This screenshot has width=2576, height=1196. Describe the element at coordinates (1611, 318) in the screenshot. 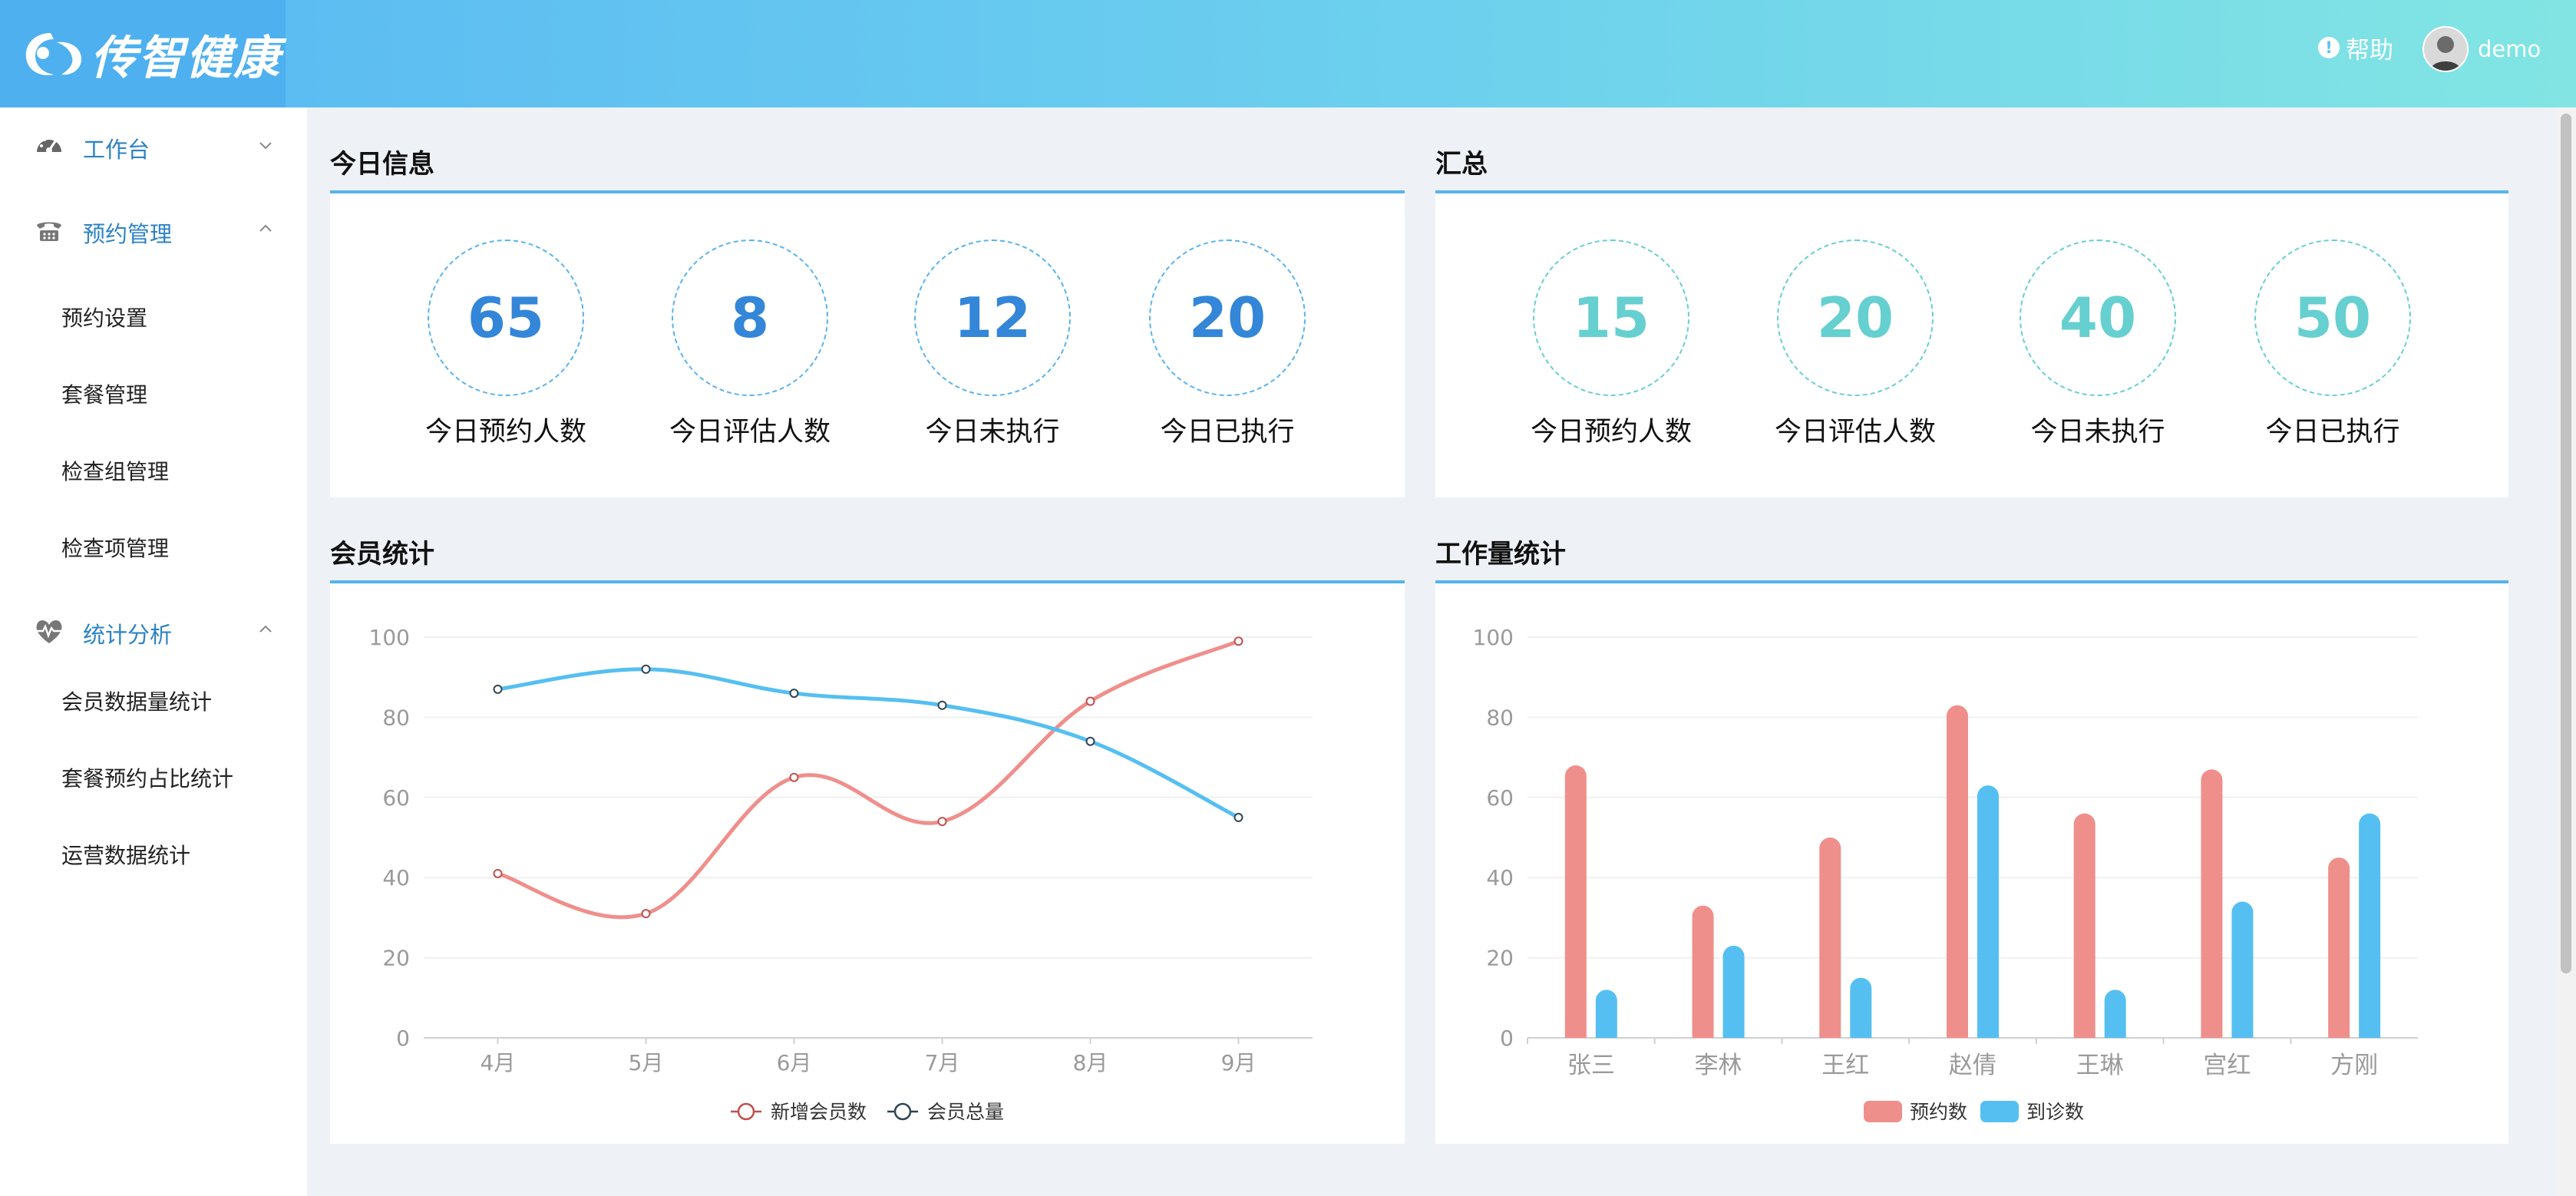

I see `stat-value: 15` at that location.